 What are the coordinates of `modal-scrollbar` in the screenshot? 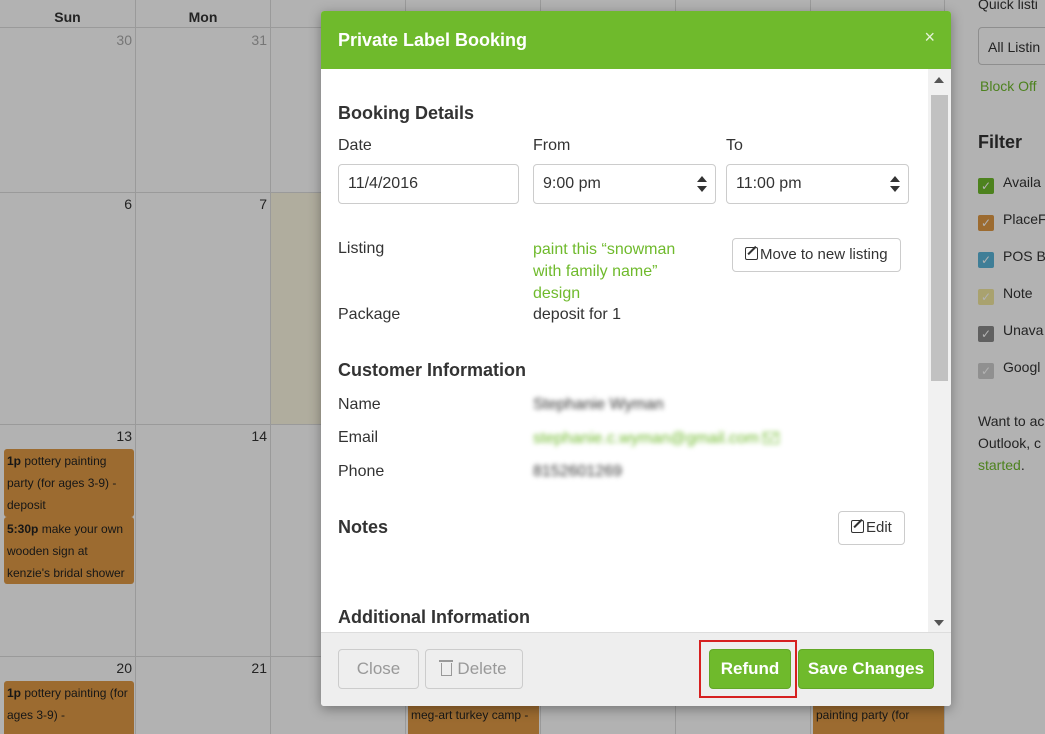 It's located at (939, 350).